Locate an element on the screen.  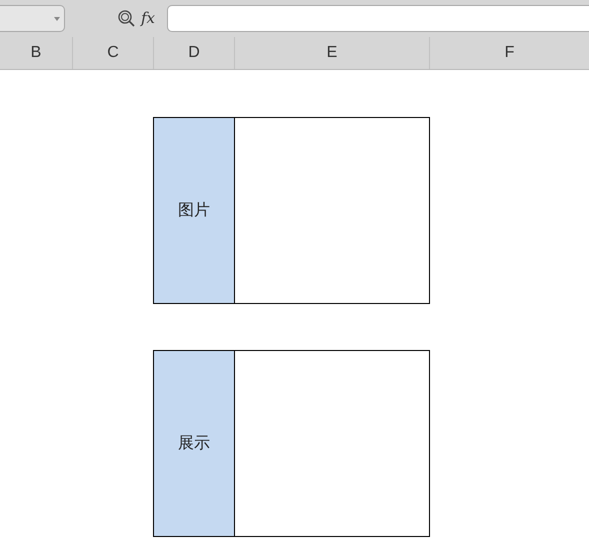
zoom-icon is located at coordinates (126, 19).